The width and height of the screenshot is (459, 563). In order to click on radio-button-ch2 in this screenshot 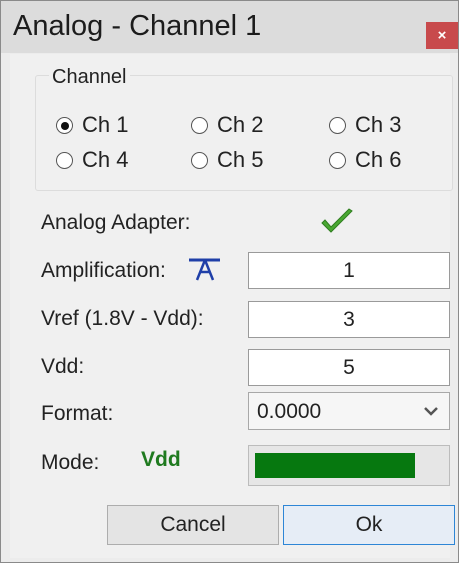, I will do `click(199, 125)`.